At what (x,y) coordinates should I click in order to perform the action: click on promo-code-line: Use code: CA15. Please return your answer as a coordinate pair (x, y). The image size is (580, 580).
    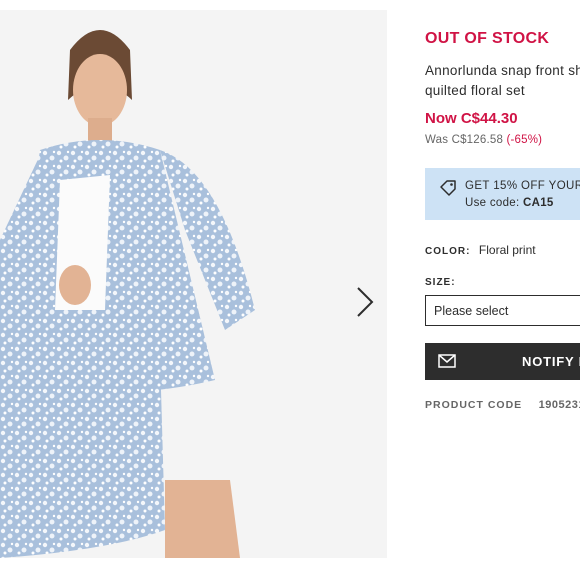
    Looking at the image, I should click on (509, 203).